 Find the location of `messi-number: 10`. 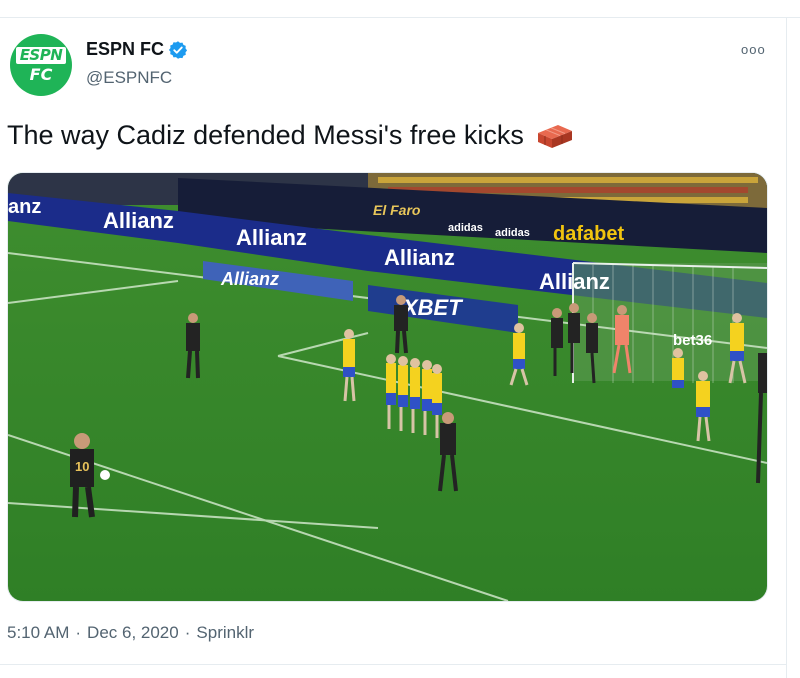

messi-number: 10 is located at coordinates (82, 466).